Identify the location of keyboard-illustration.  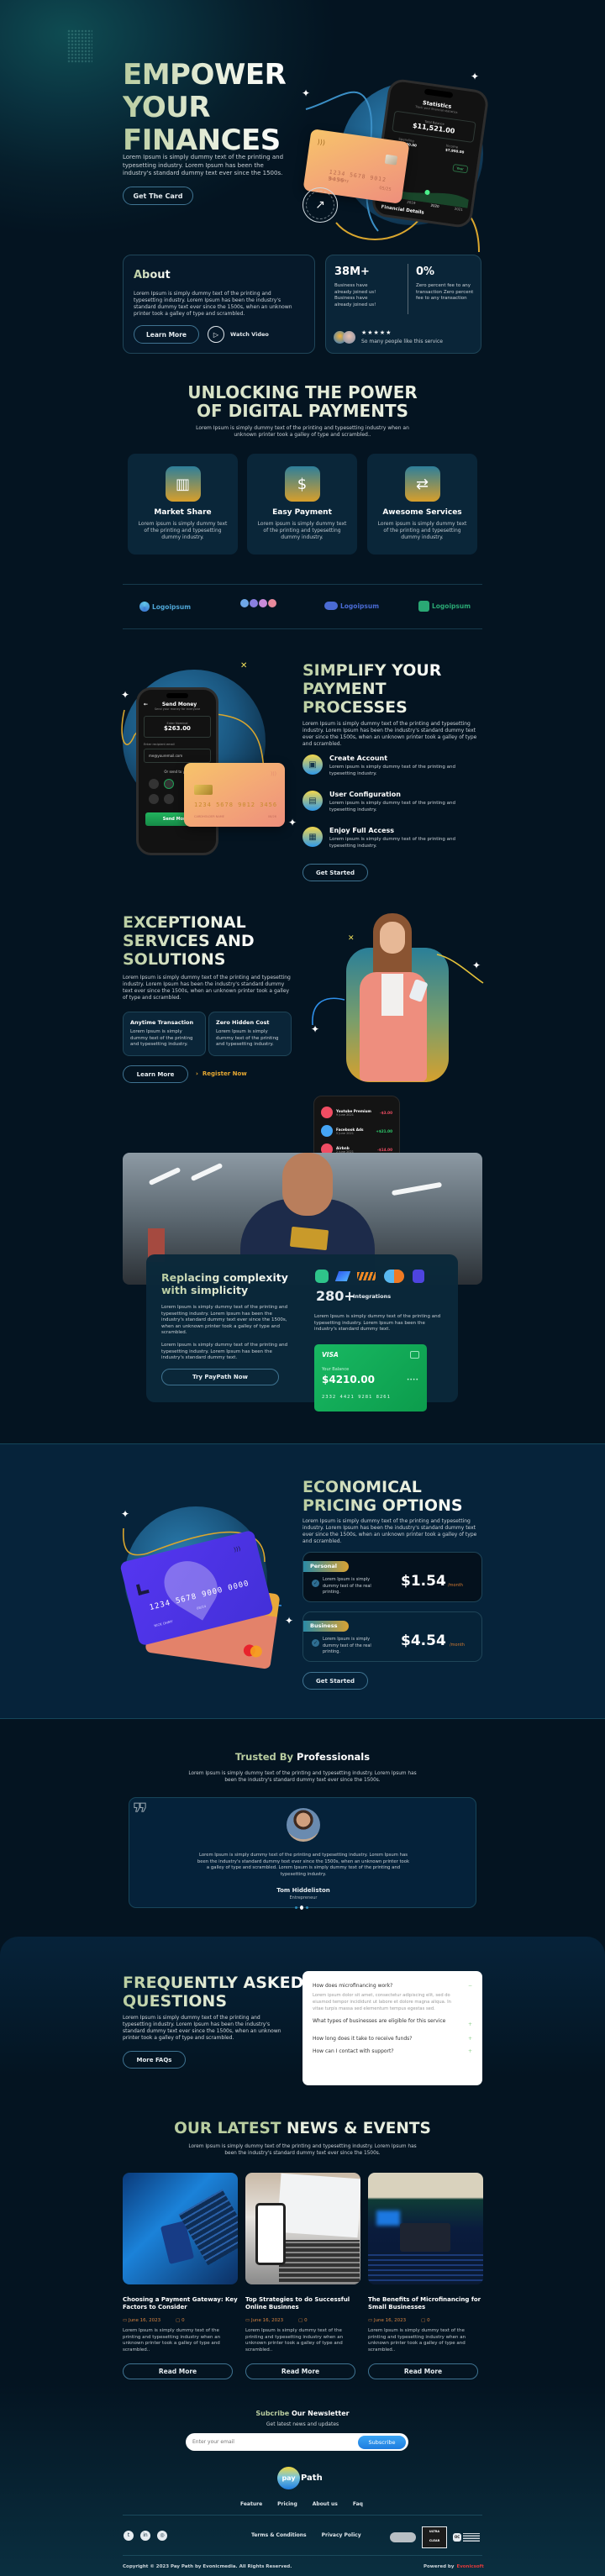
(319, 2261).